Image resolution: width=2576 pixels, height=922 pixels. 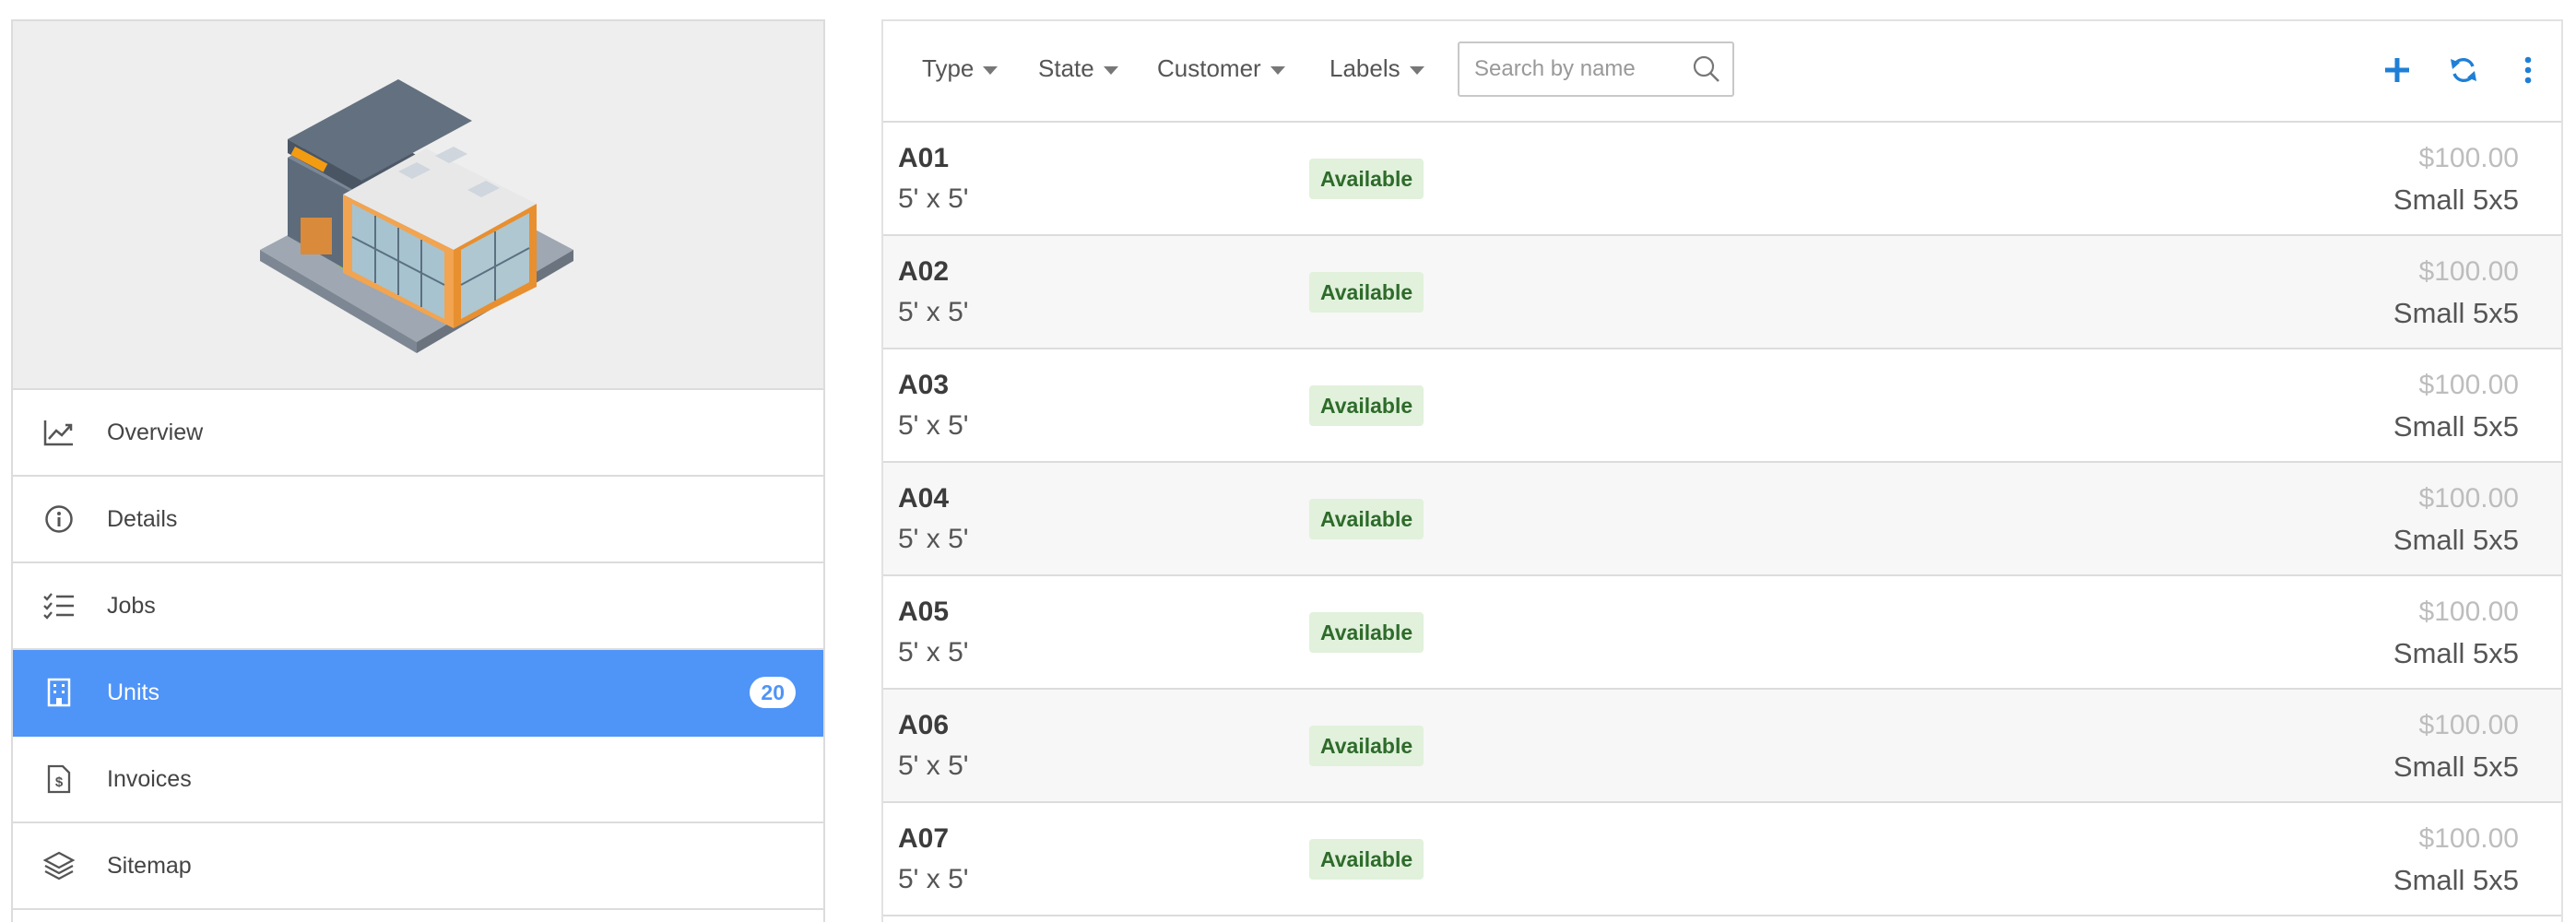 I want to click on sidebar-item-label: Jobs, so click(x=131, y=605).